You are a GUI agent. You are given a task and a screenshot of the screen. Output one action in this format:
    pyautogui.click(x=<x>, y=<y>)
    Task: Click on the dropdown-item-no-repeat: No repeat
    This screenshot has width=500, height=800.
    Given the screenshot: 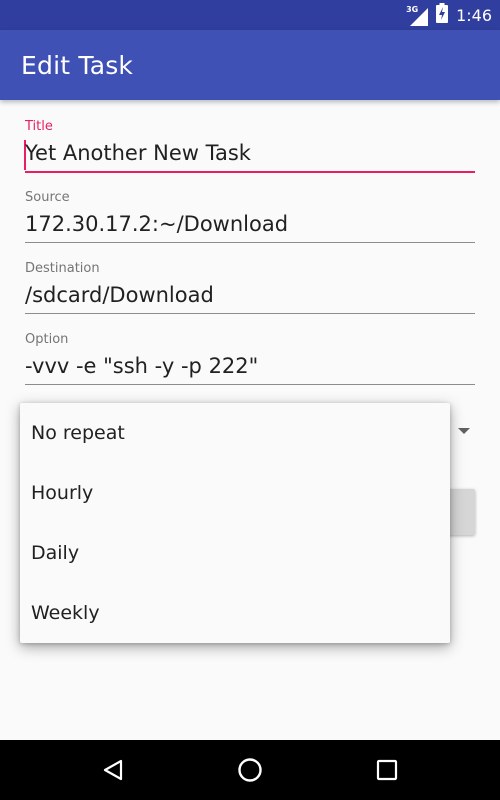 What is the action you would take?
    pyautogui.click(x=235, y=433)
    